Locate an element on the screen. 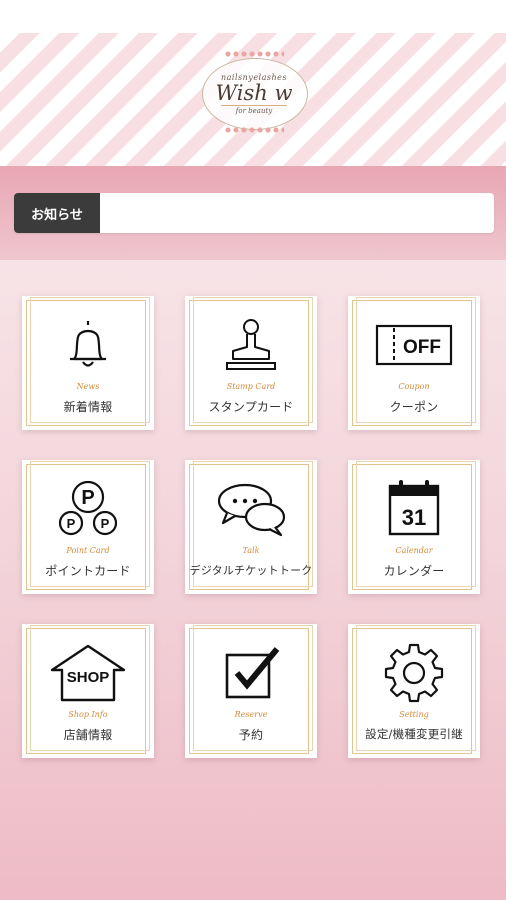 Image resolution: width=506 pixels, height=900 pixels. calendar-icon: 31 is located at coordinates (414, 509).